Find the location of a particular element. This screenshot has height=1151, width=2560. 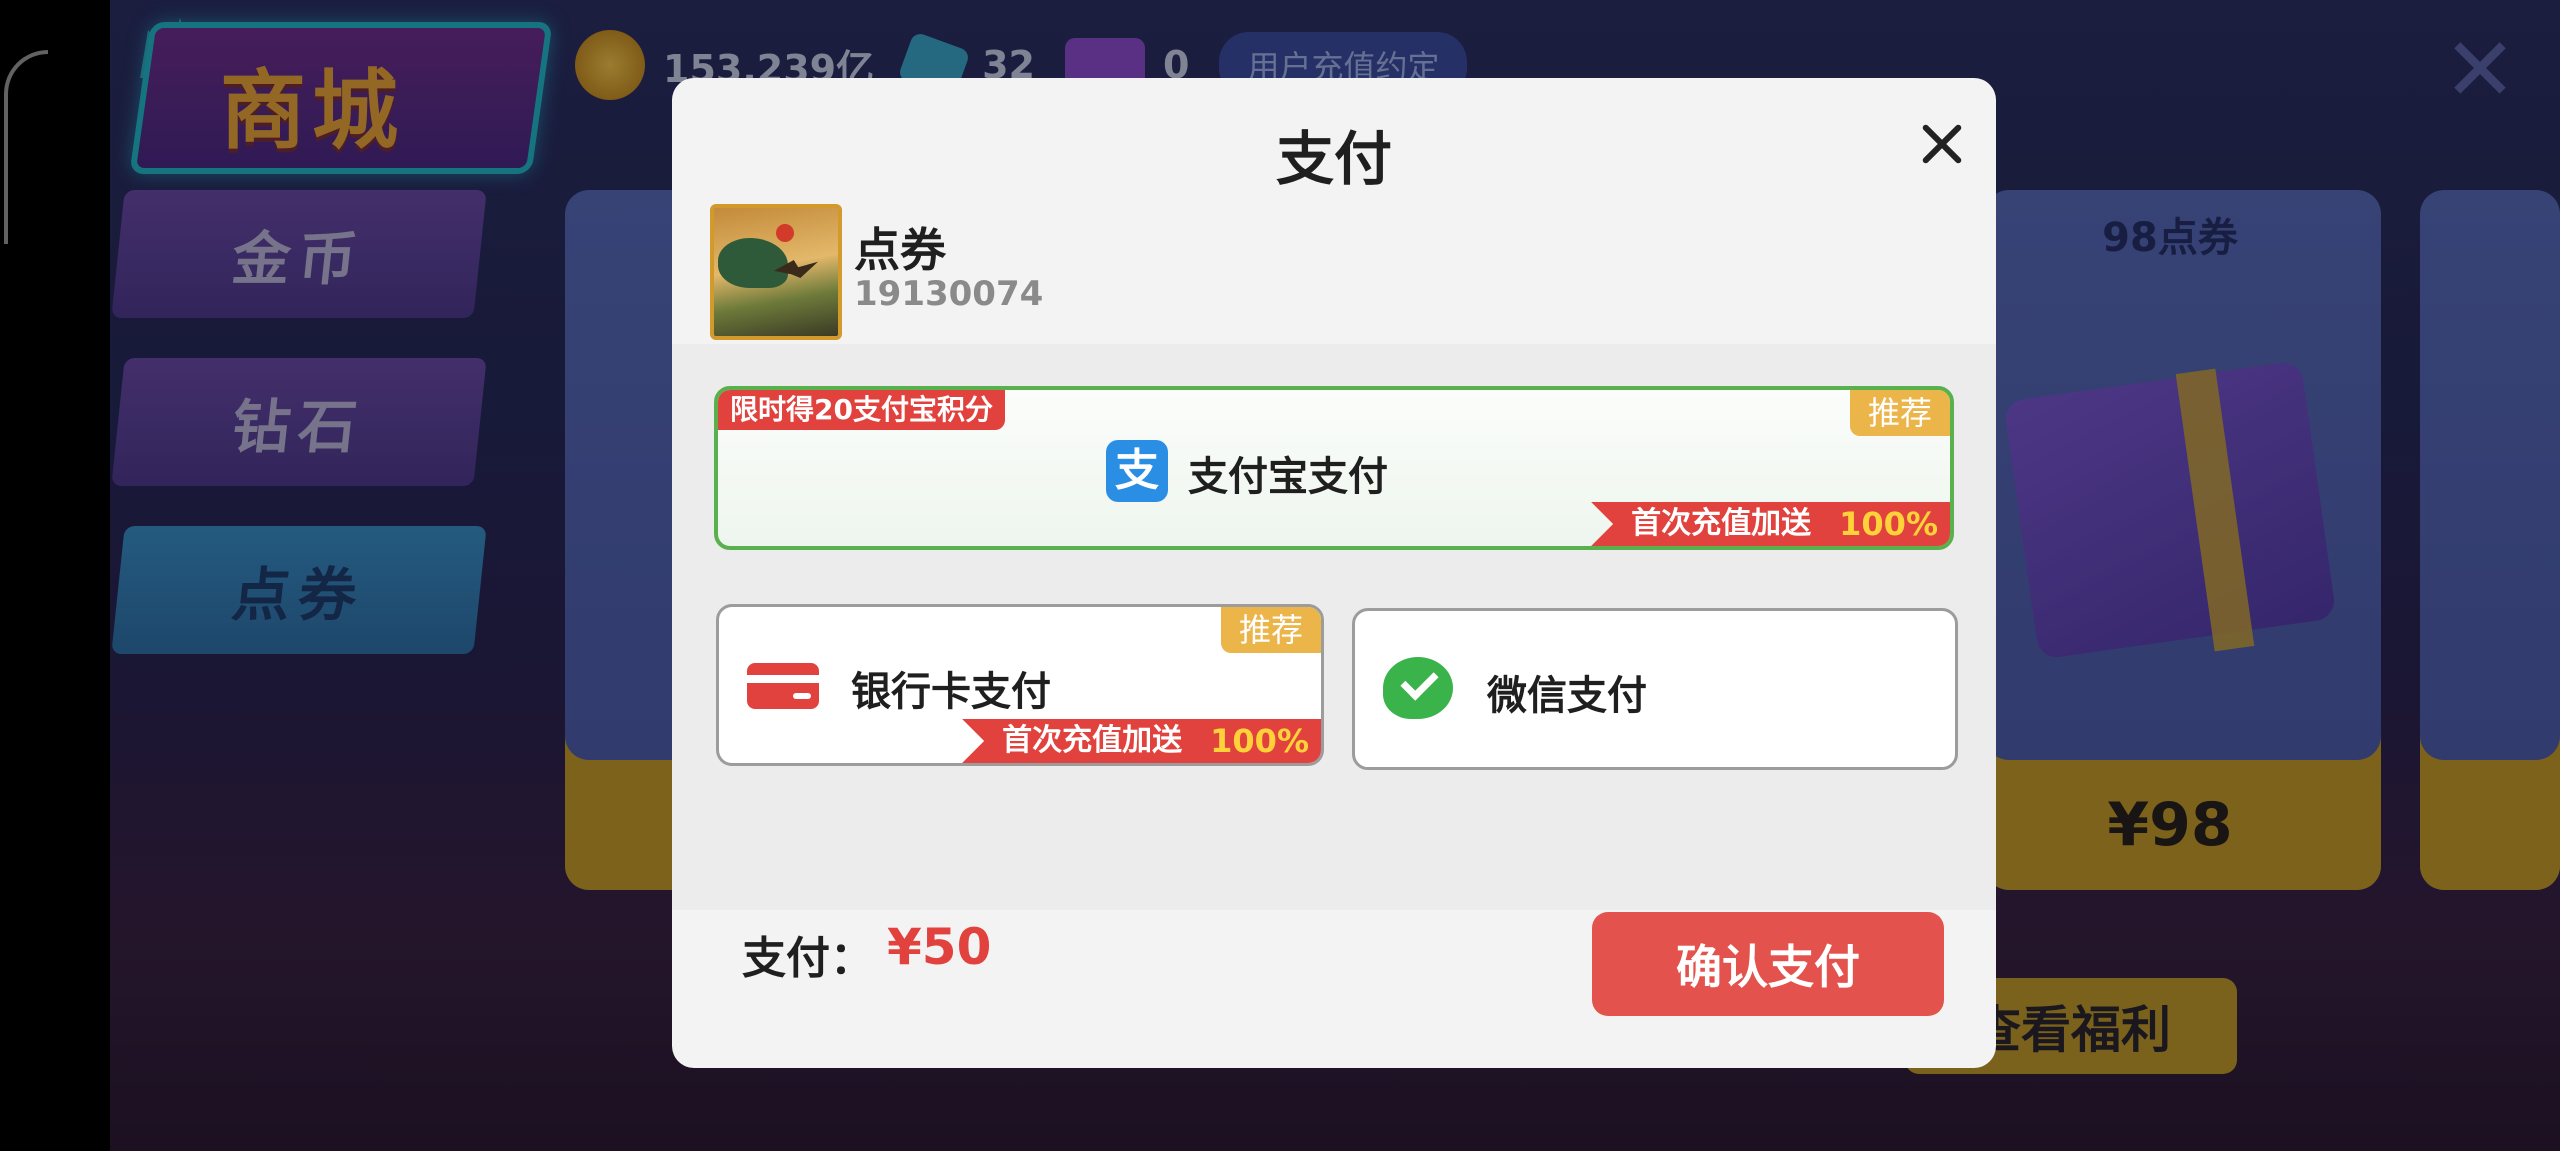

alipay-label: 支付宝支付 is located at coordinates (1288, 477).